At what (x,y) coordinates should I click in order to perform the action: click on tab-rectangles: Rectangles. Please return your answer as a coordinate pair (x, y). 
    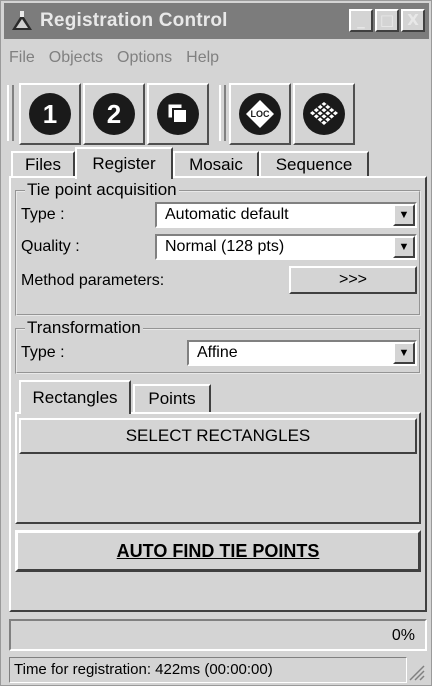
    Looking at the image, I should click on (75, 397).